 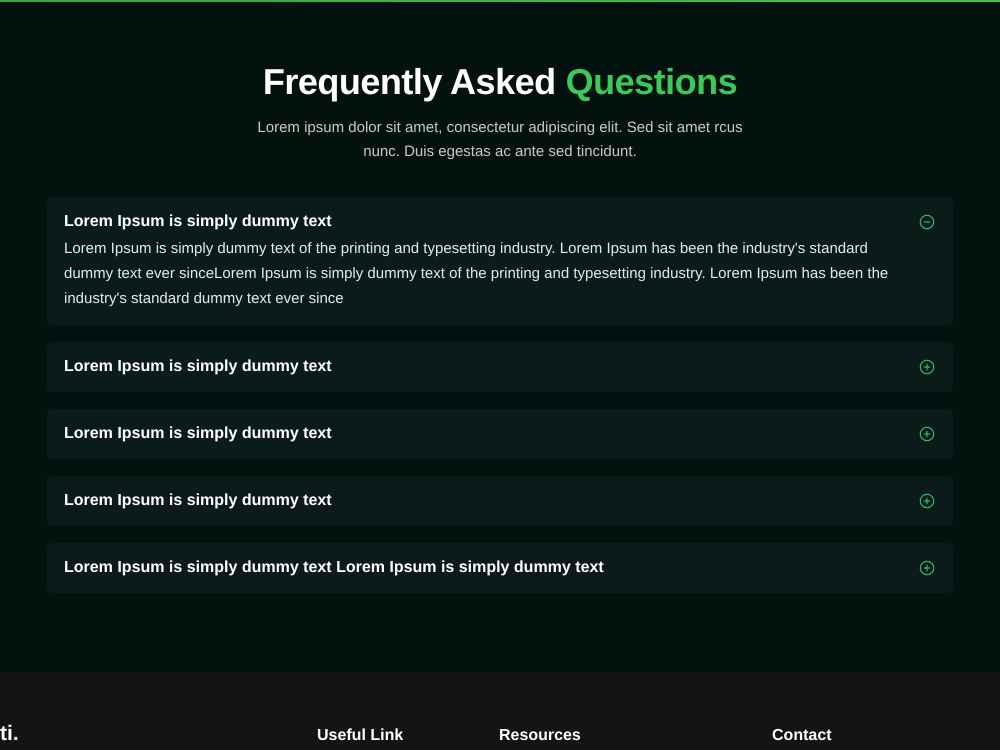 I want to click on section-subtitle: Lorem ipsum dolor sit amet, consectetur adipiscing elit. Sed sit amet rcus nunc. Duis egestas ac ante sed tincidunt., so click(x=500, y=140).